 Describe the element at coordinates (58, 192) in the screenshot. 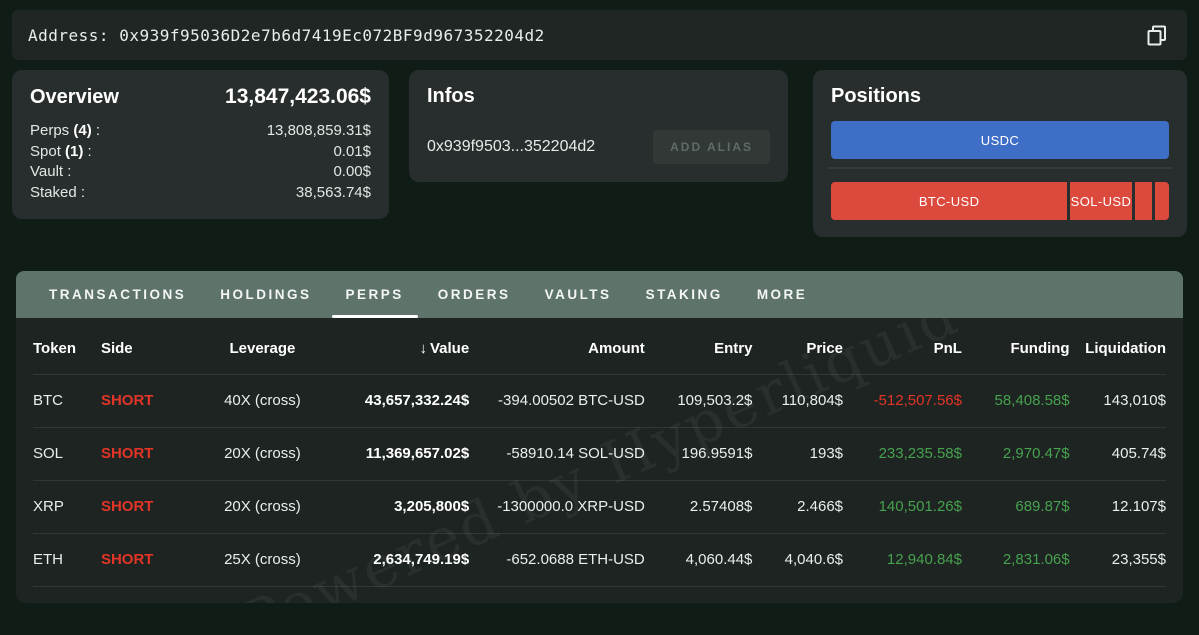

I see `overview-row-label: Staked :` at that location.